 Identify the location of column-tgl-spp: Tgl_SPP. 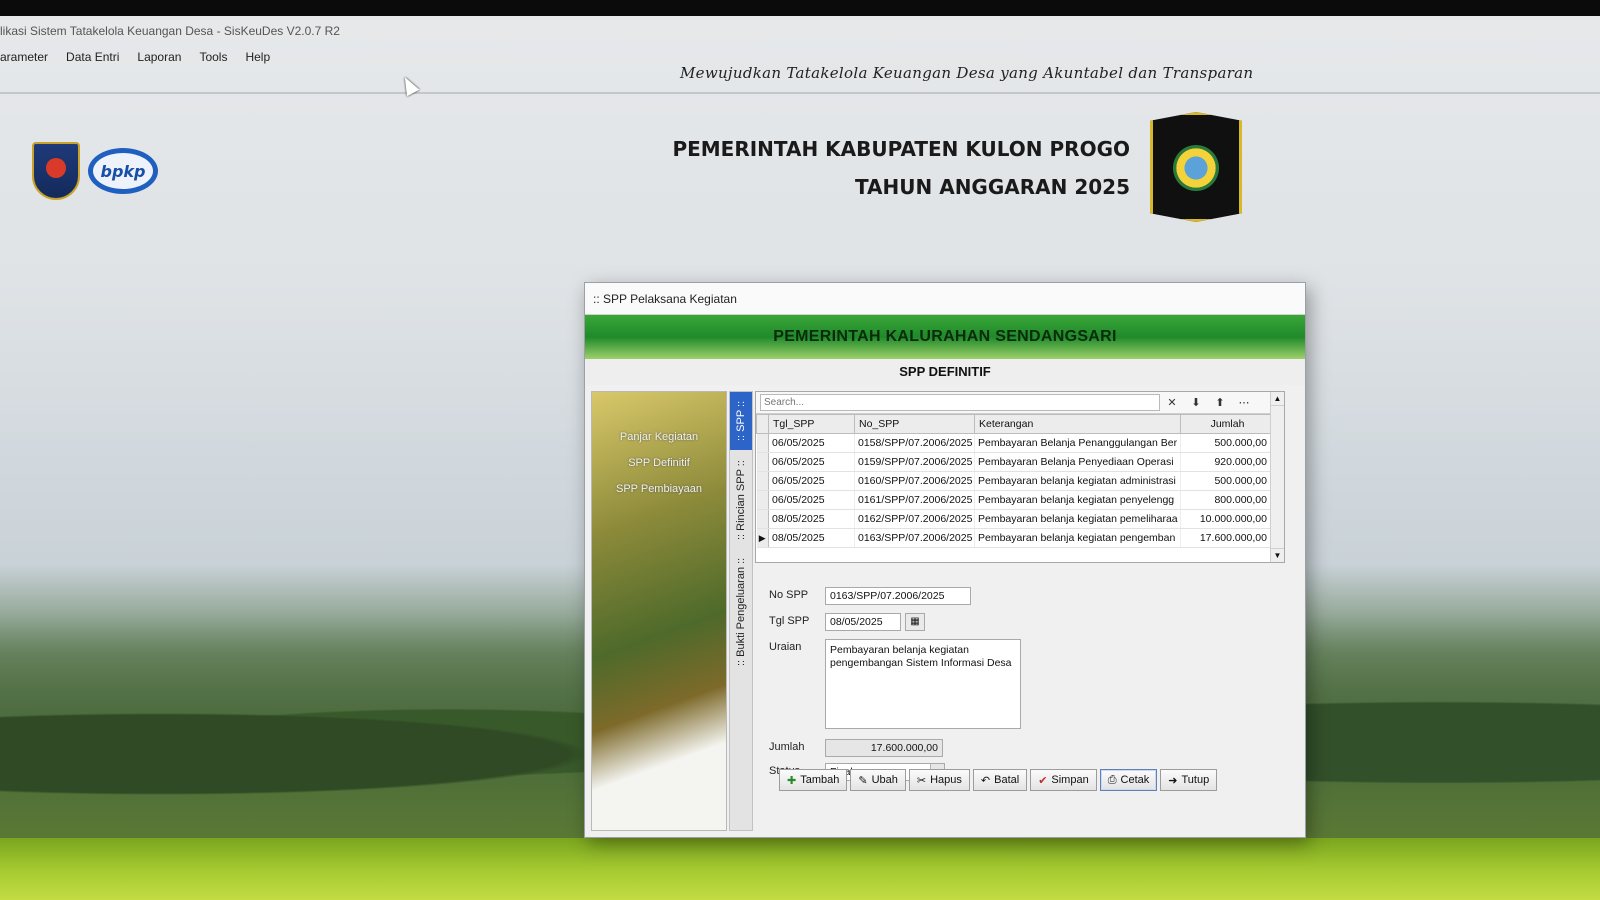
(811, 424).